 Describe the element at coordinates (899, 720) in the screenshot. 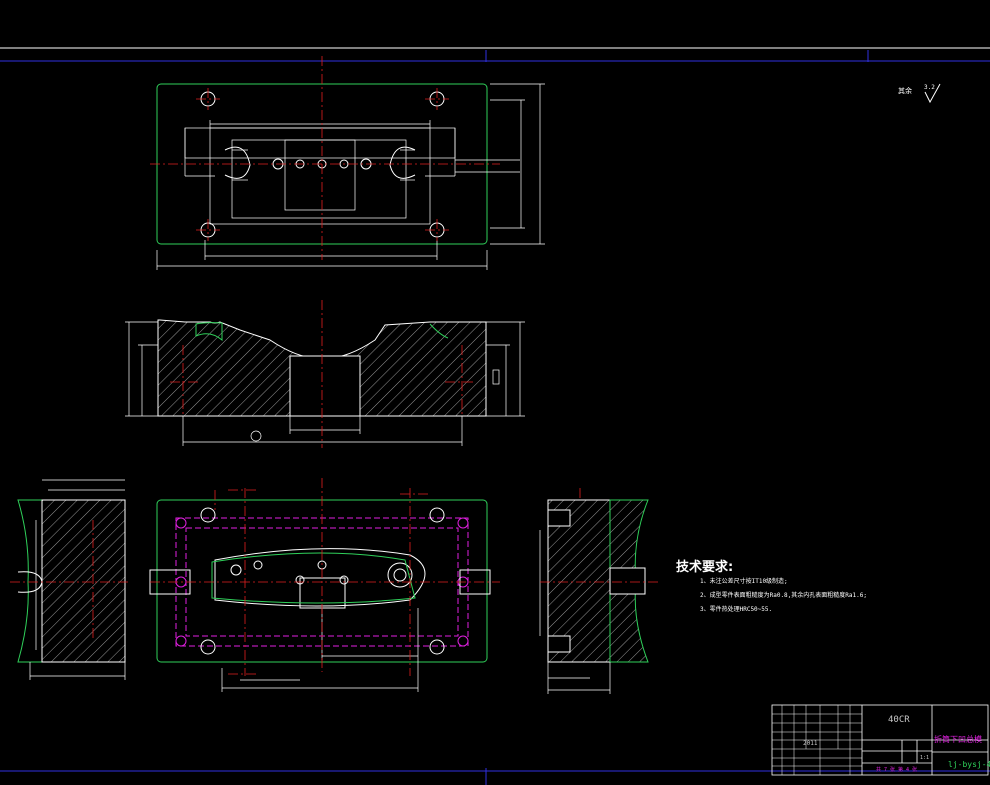

I see `title-block-material: 40CR` at that location.